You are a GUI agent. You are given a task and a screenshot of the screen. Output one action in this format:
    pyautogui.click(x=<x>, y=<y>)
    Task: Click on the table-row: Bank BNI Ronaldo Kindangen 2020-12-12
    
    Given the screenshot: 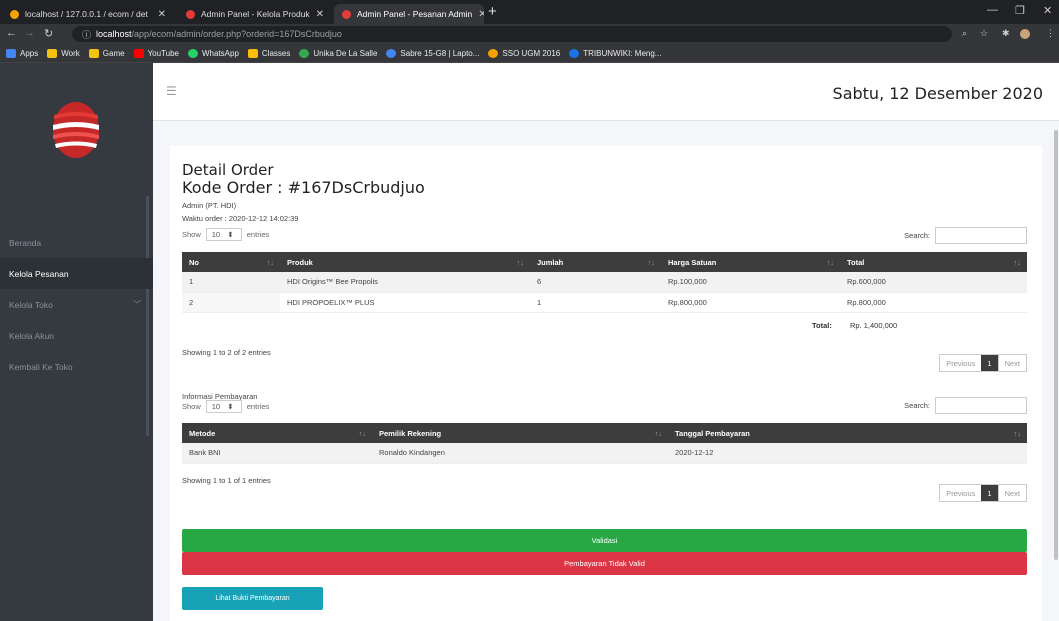 What is the action you would take?
    pyautogui.click(x=604, y=453)
    